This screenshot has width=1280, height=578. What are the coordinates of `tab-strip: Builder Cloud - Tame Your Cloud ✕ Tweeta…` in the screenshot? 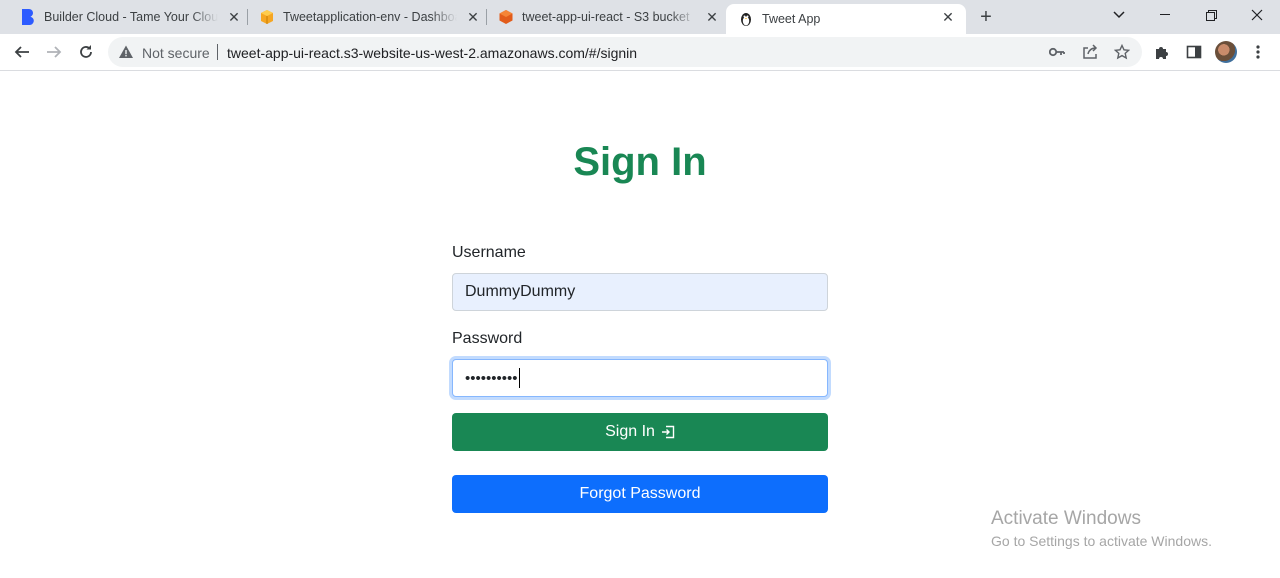 It's located at (640, 17).